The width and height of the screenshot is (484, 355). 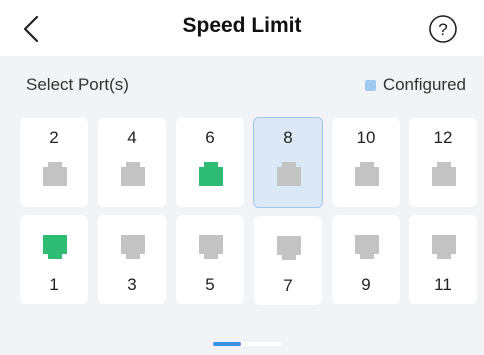 I want to click on port-number: 9, so click(x=366, y=284).